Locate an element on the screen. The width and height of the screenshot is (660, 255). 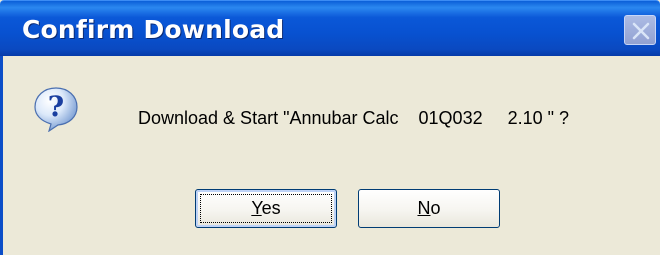
window-border is located at coordinates (1, 155).